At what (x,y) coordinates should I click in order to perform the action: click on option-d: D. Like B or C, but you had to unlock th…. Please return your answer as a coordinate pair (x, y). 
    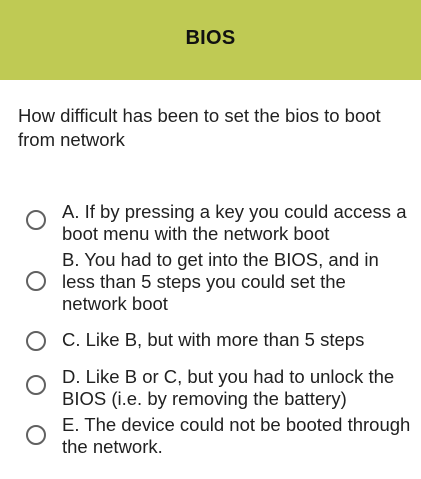
    Looking at the image, I should click on (210, 387).